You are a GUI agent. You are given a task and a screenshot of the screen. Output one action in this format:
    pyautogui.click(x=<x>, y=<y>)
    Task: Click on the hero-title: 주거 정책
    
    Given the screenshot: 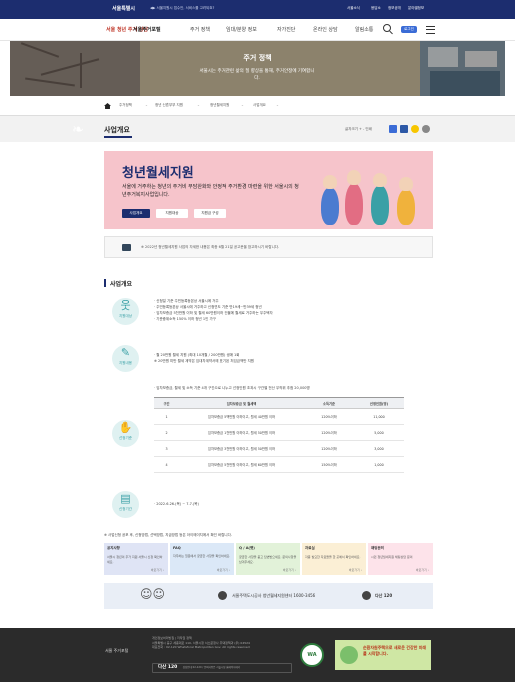 What is the action you would take?
    pyautogui.click(x=257, y=58)
    